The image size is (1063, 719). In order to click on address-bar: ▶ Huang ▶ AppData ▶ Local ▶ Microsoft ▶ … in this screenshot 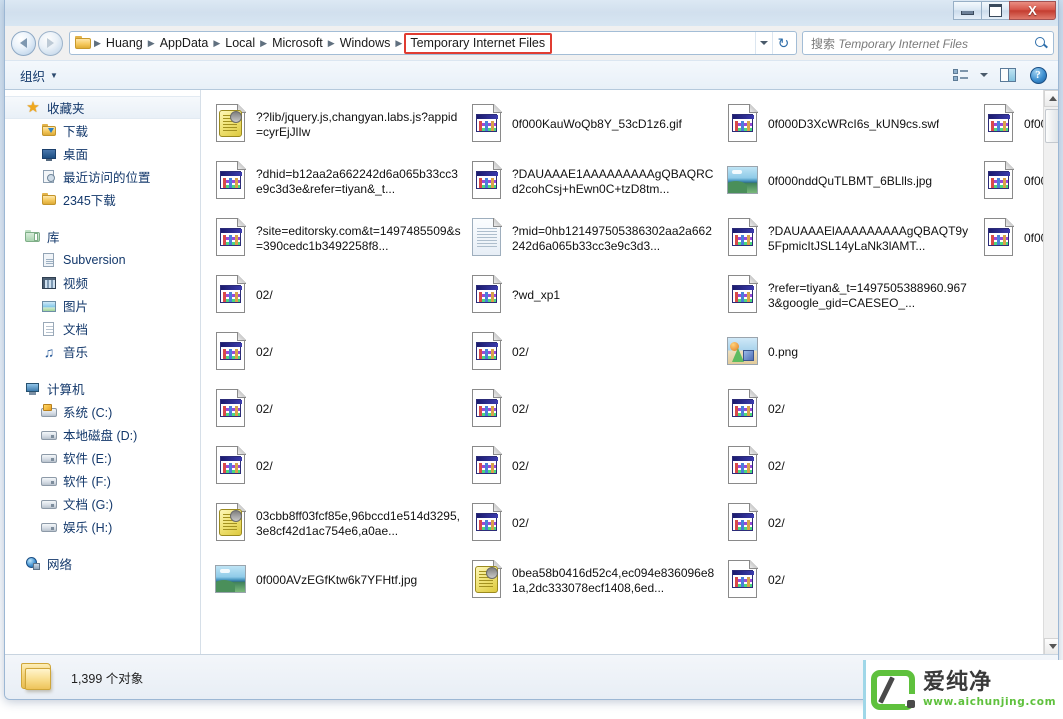, I will do `click(433, 43)`.